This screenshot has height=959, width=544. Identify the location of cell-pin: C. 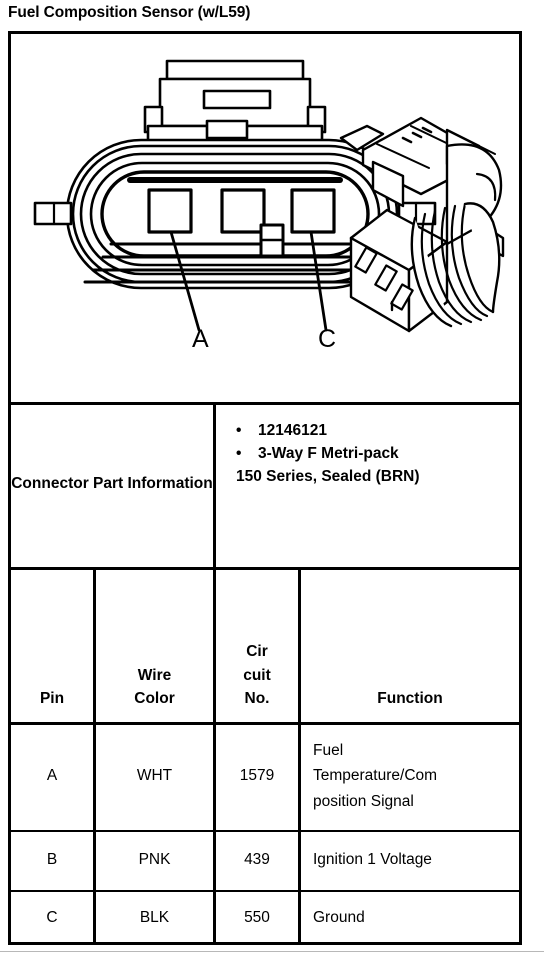
(52, 917).